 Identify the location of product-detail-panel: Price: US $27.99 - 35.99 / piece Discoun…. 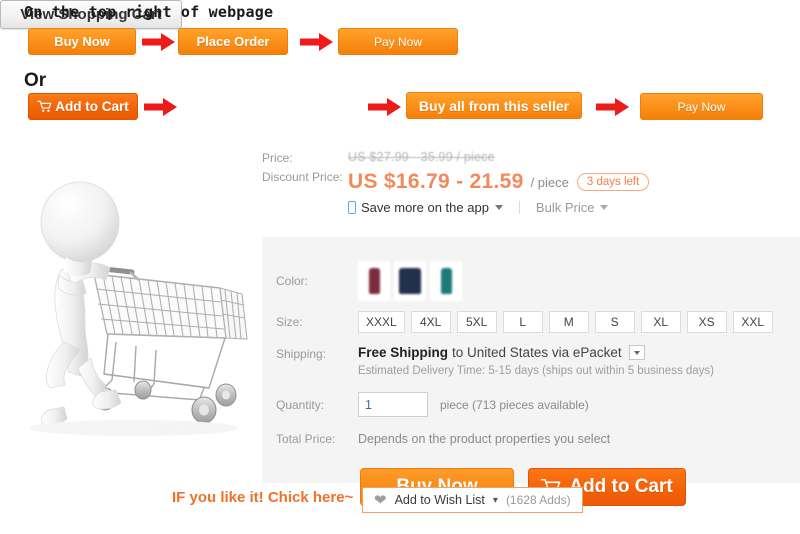
(531, 181).